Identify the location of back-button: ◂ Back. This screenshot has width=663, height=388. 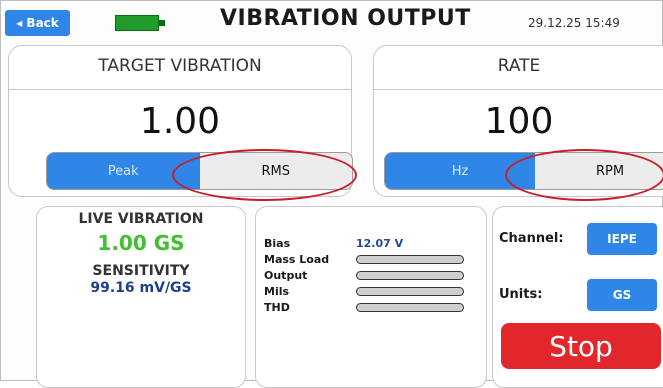
(37, 23).